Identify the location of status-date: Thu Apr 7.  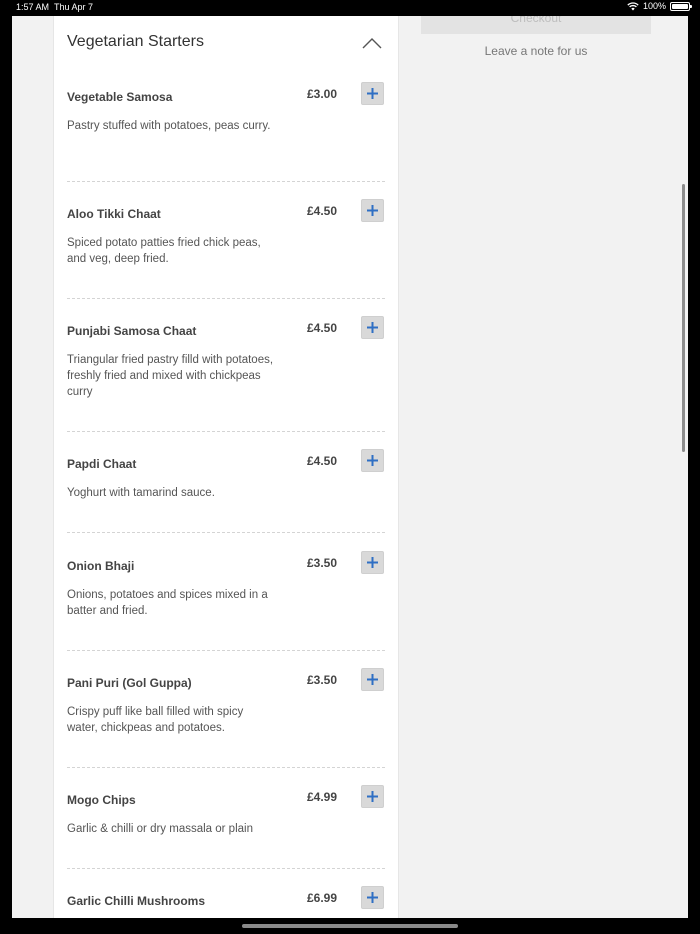
(74, 7).